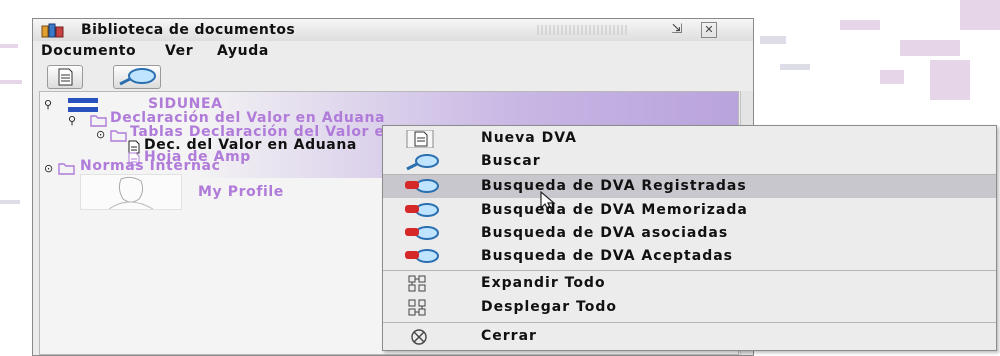 The image size is (1000, 356). What do you see at coordinates (689, 161) in the screenshot?
I see `menu-item-buscar: Buscar` at bounding box center [689, 161].